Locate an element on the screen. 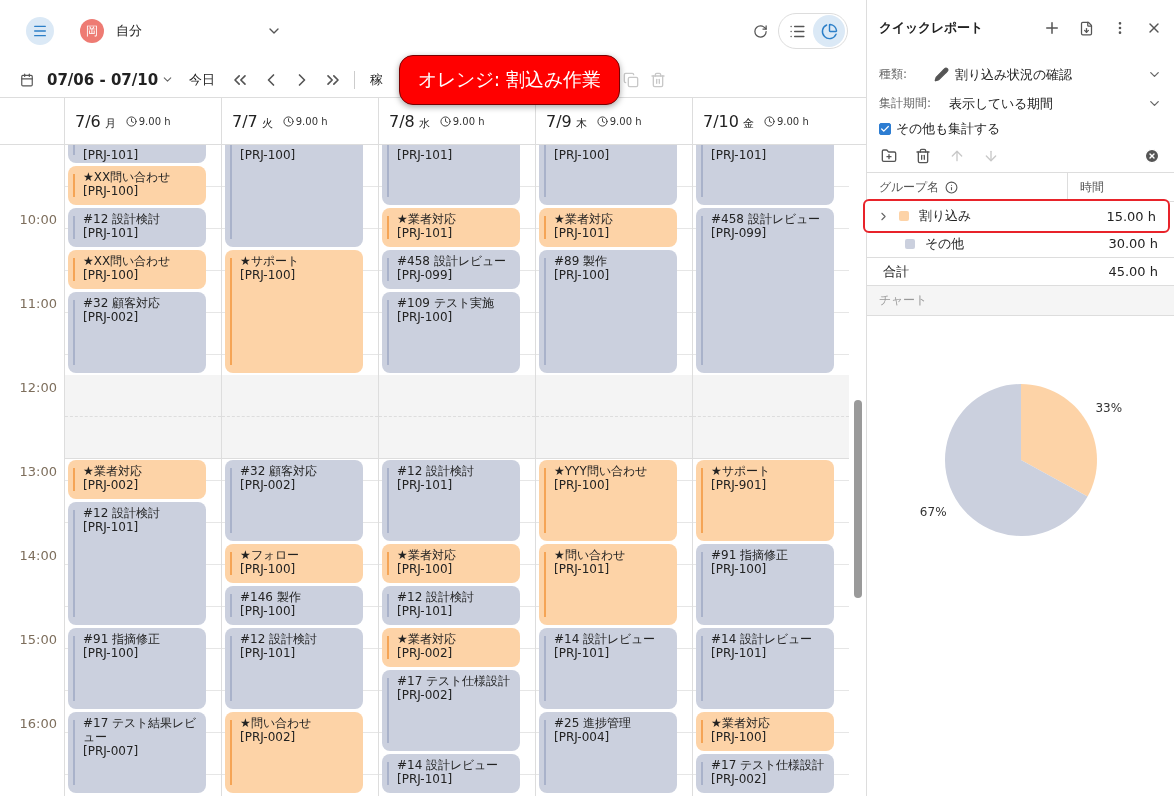 The height and width of the screenshot is (796, 1174). event-card: #146 製作 [PRJ-100] is located at coordinates (294, 605).